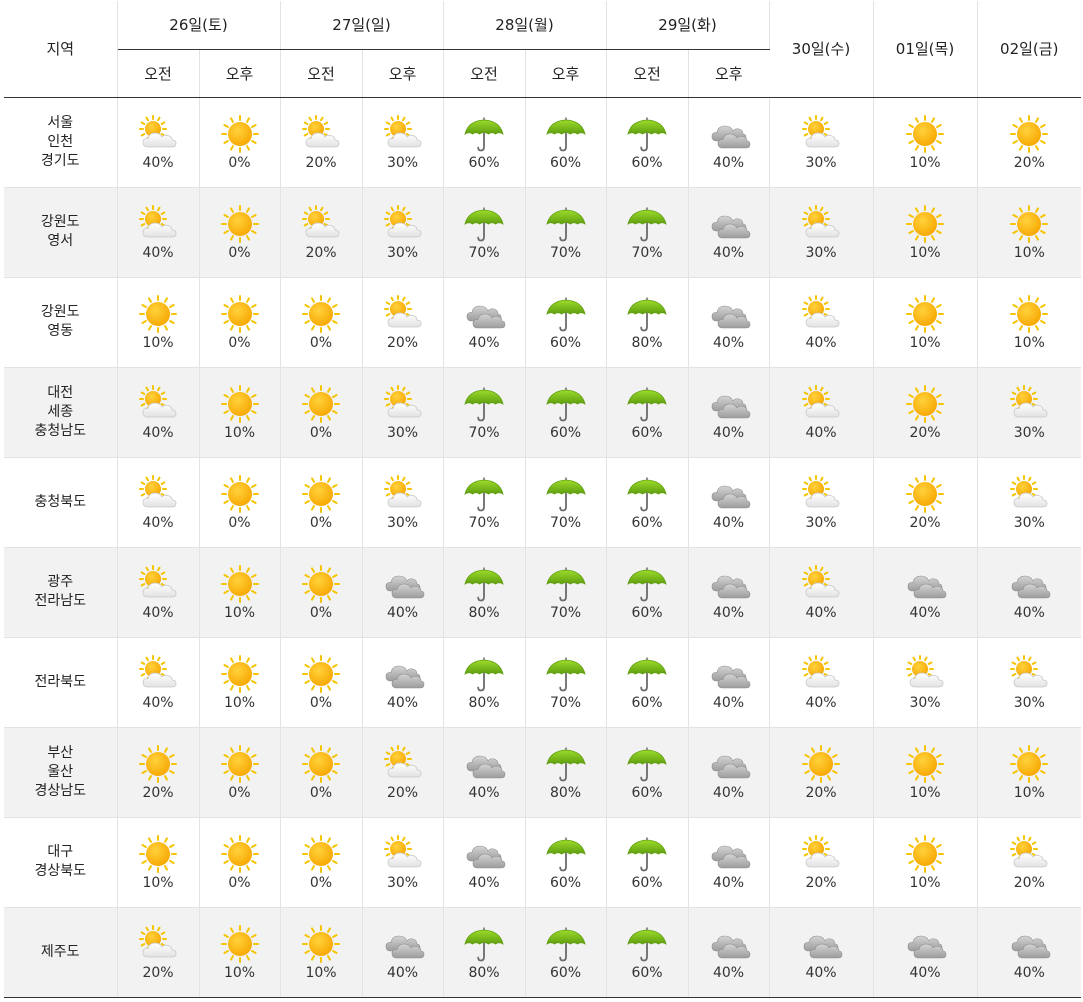 This screenshot has height=1002, width=1083. Describe the element at coordinates (60, 752) in the screenshot. I see `region-name-line: 부산` at that location.